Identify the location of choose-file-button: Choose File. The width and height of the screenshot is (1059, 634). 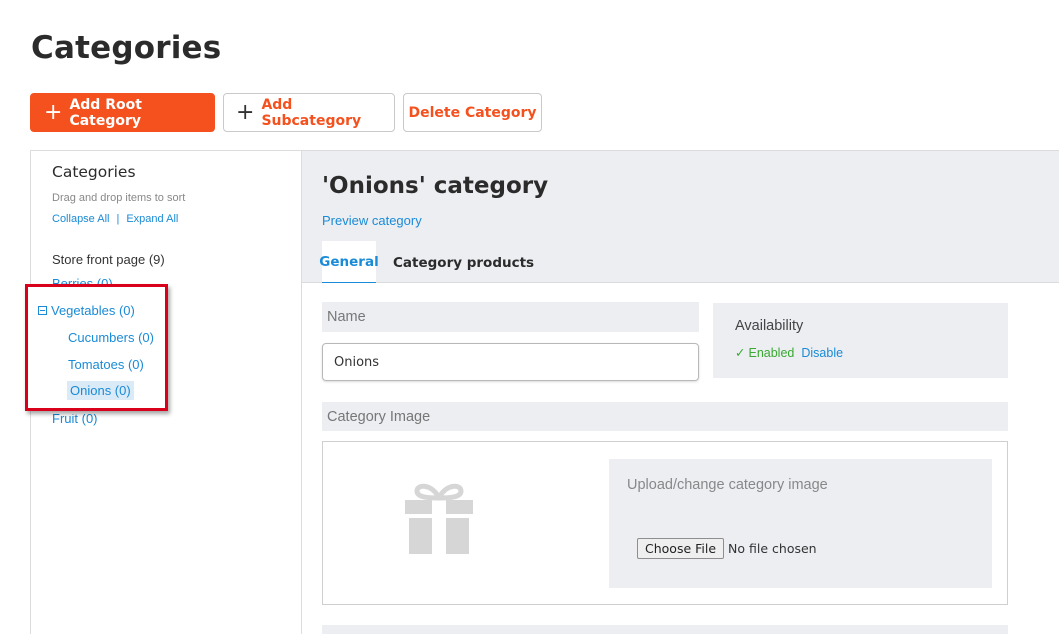
(681, 548).